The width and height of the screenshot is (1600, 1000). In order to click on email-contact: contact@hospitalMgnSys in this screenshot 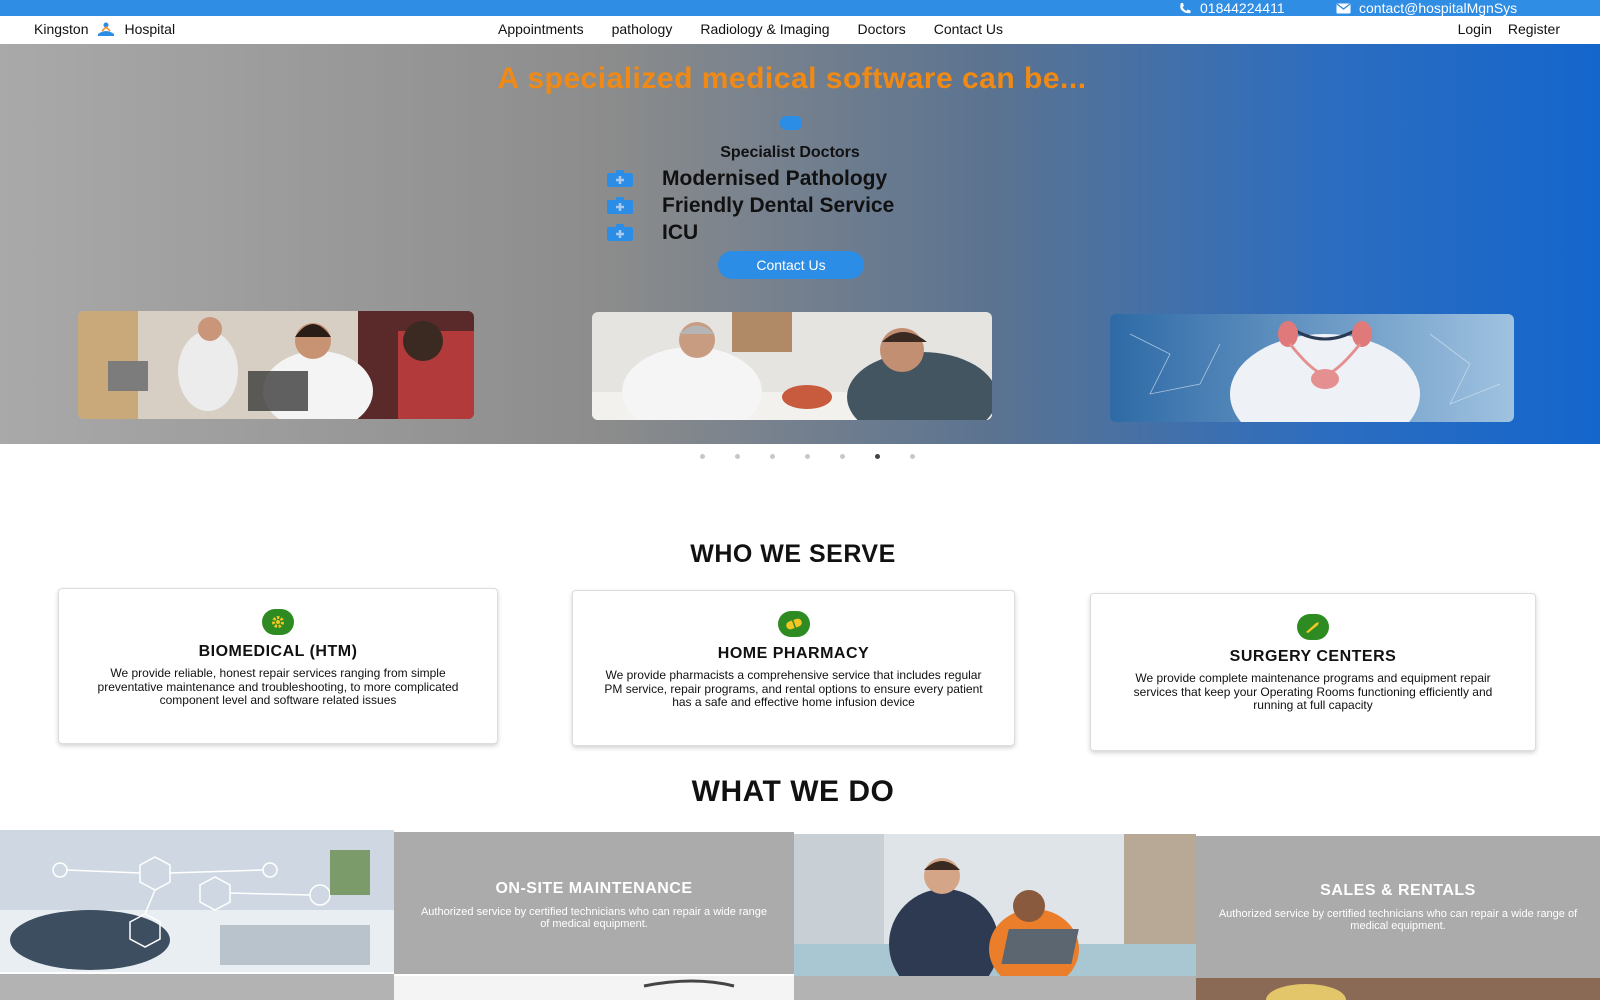, I will do `click(1426, 8)`.